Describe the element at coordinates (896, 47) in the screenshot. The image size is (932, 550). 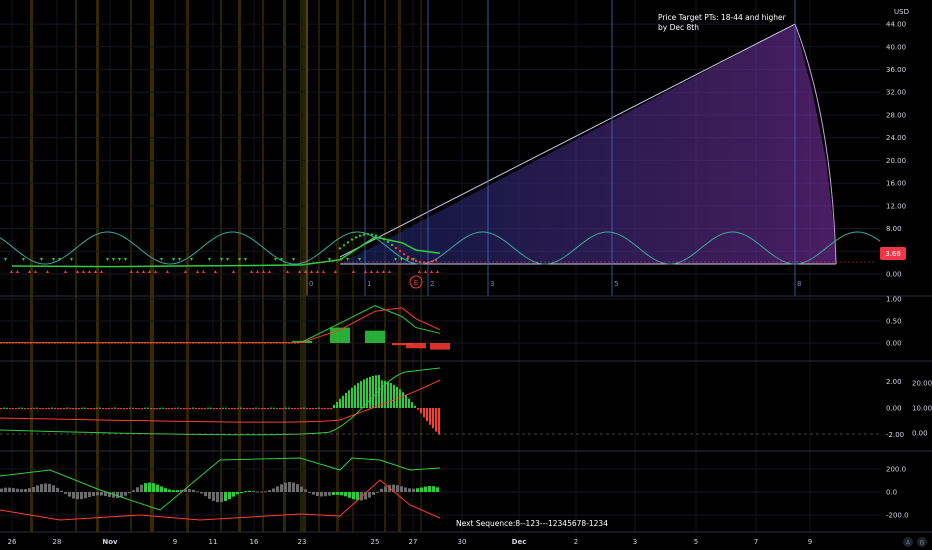
I see `price-tick-label: 40.00` at that location.